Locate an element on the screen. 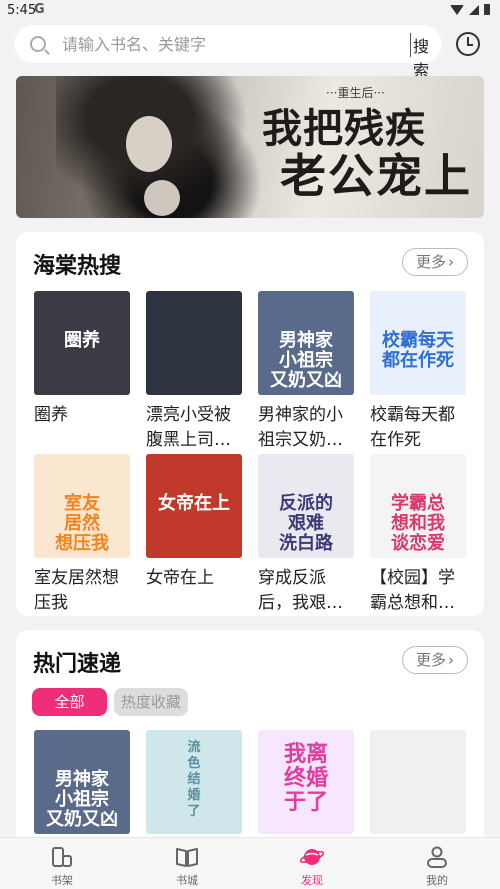 The image size is (500, 889). search-row: 搜索 is located at coordinates (250, 51).